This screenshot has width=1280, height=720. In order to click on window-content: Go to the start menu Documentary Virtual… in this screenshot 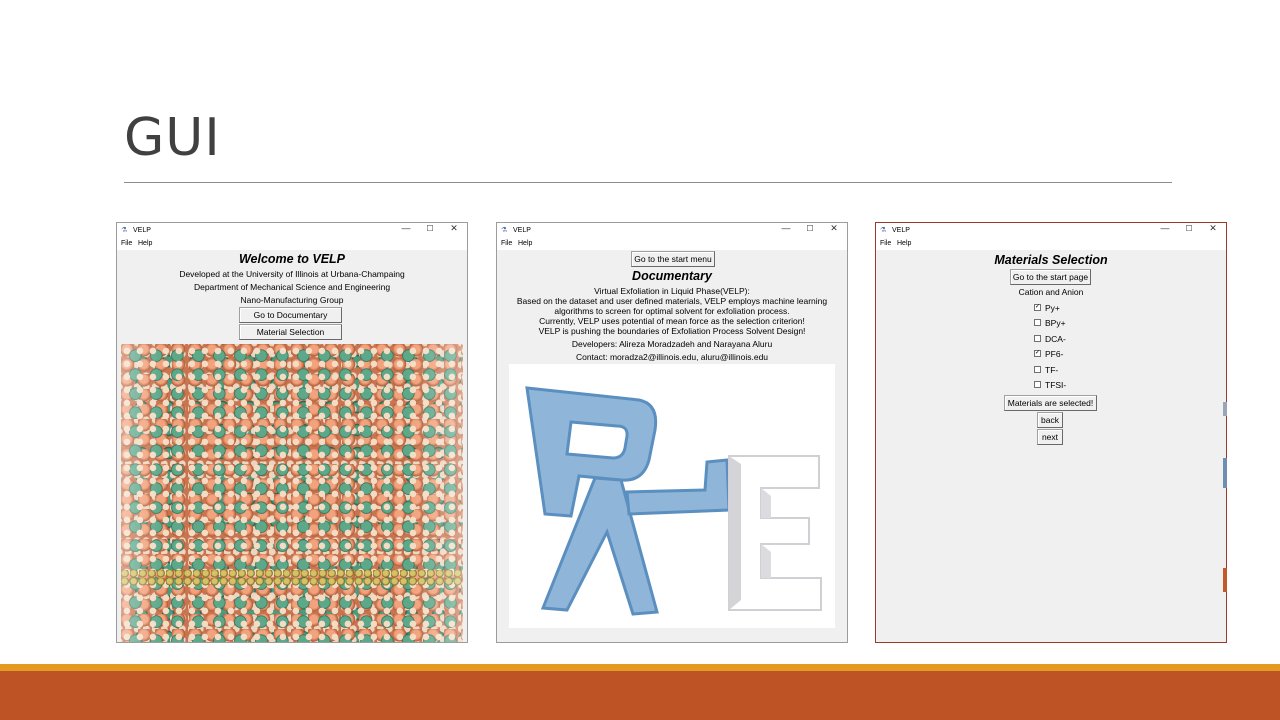, I will do `click(672, 446)`.